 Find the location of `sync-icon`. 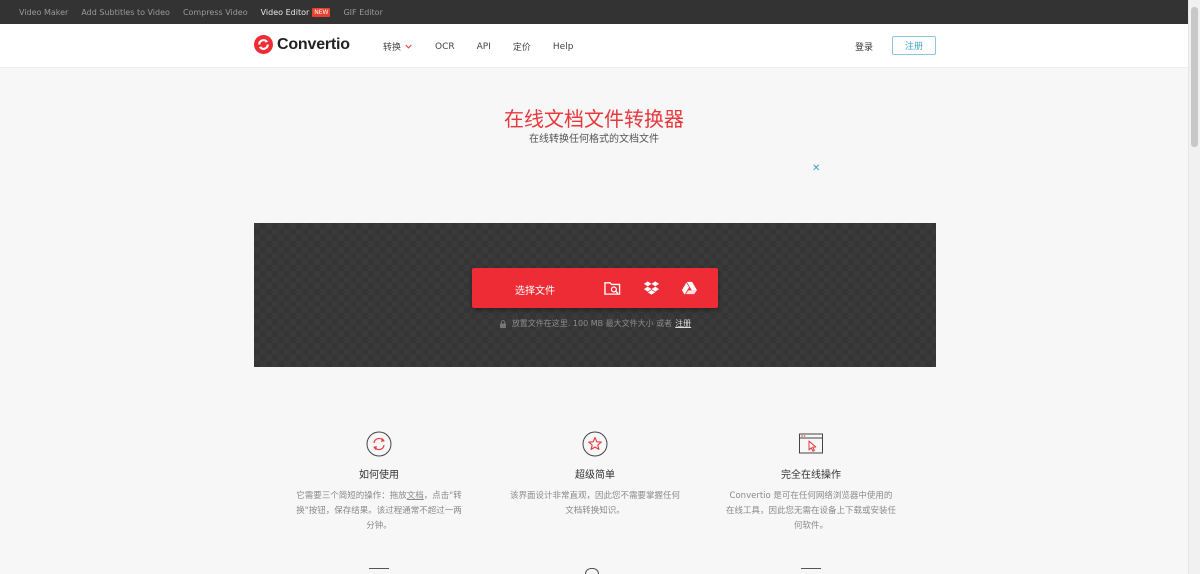

sync-icon is located at coordinates (379, 444).